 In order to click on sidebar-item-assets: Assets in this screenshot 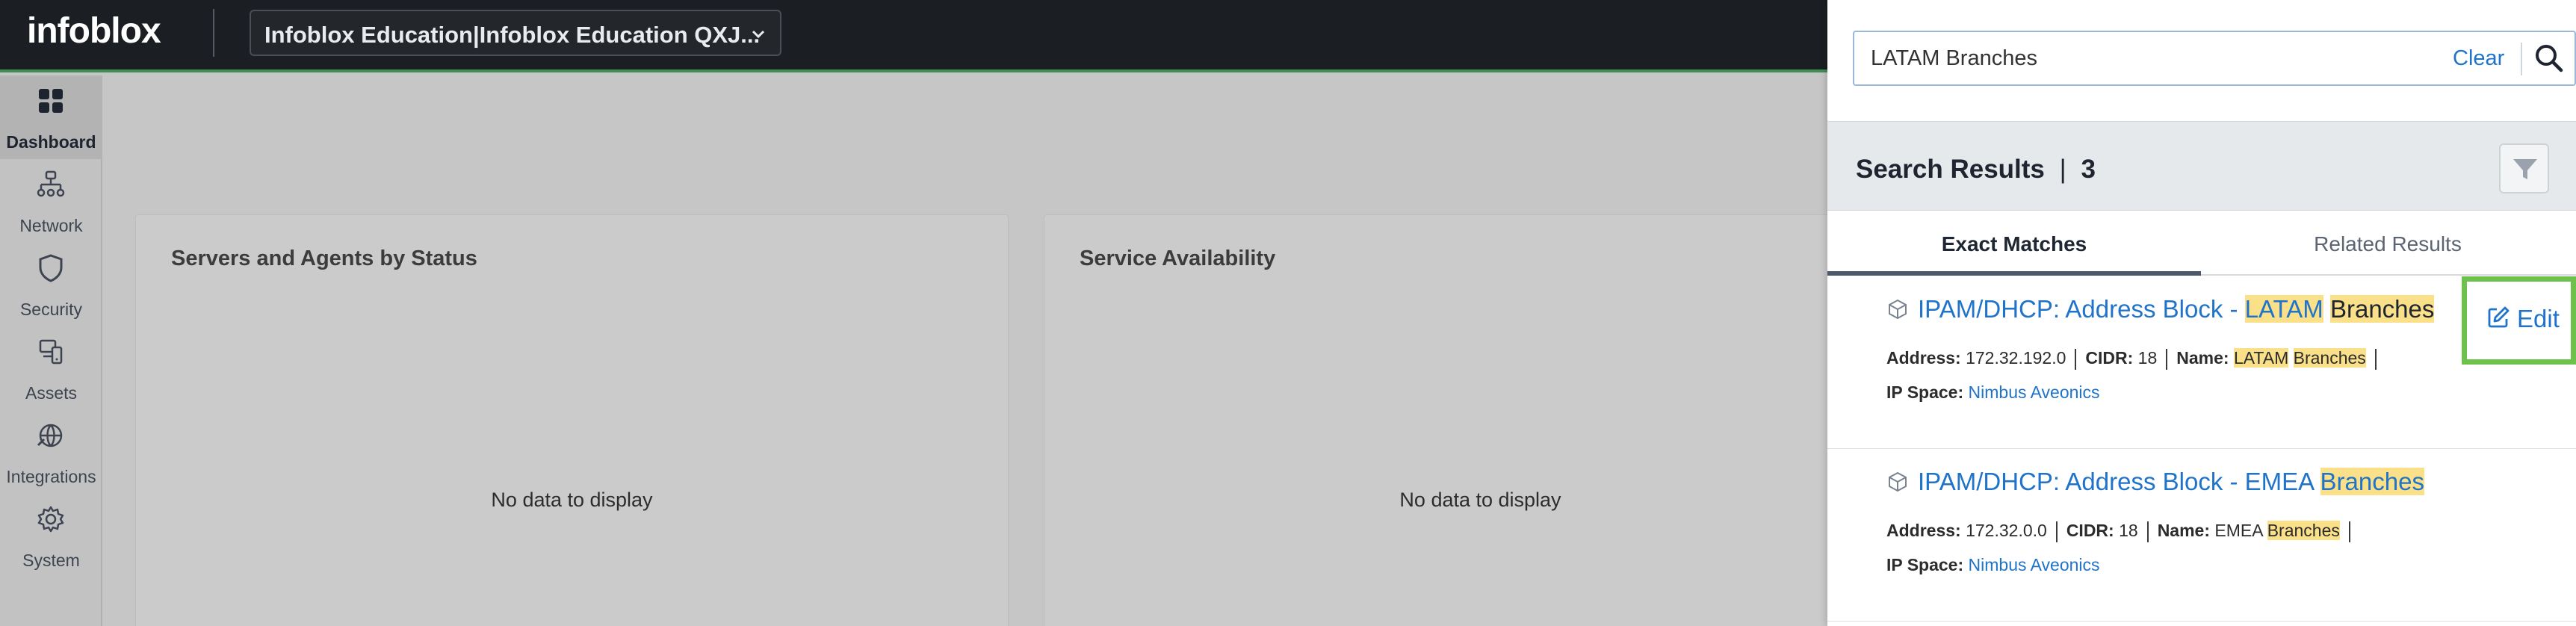, I will do `click(51, 368)`.